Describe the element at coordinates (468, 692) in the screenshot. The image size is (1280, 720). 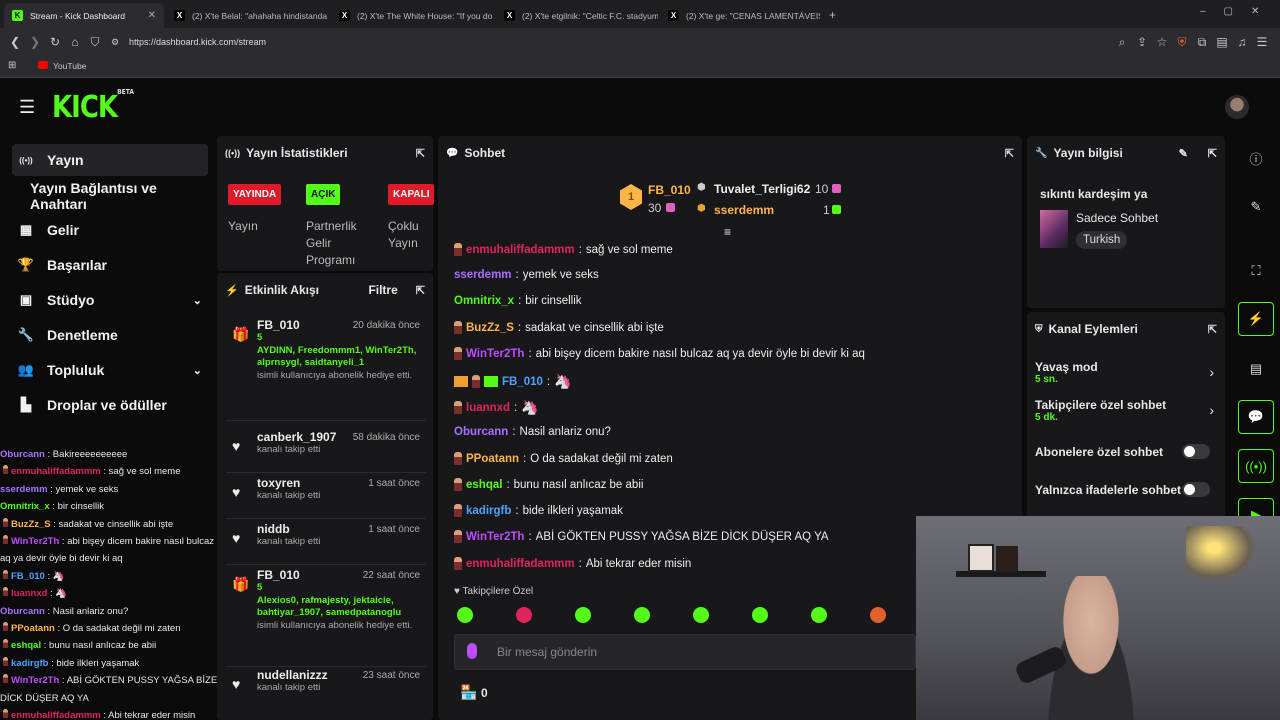
I see `store-icon: 🏪` at that location.